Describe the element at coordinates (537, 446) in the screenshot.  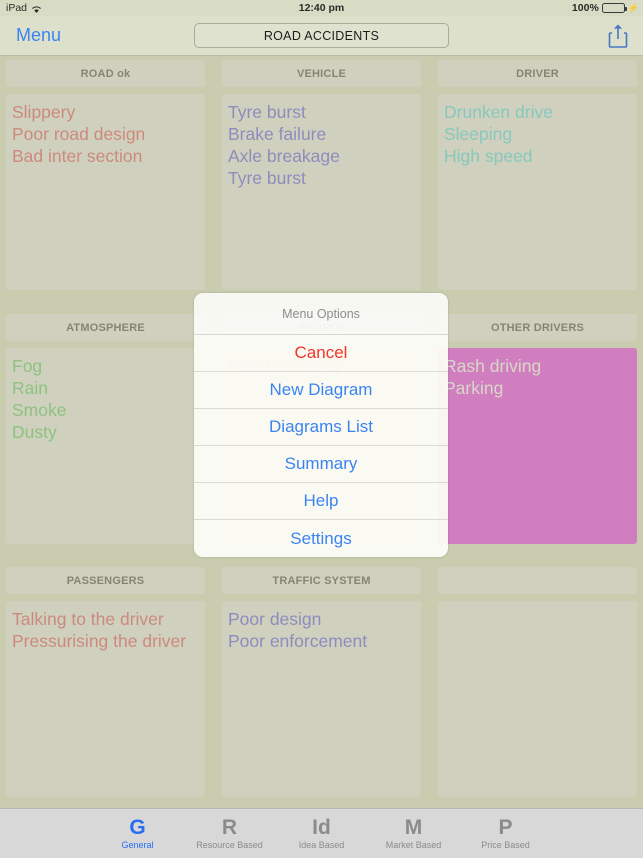
I see `card-body: Rash driving Parking` at that location.